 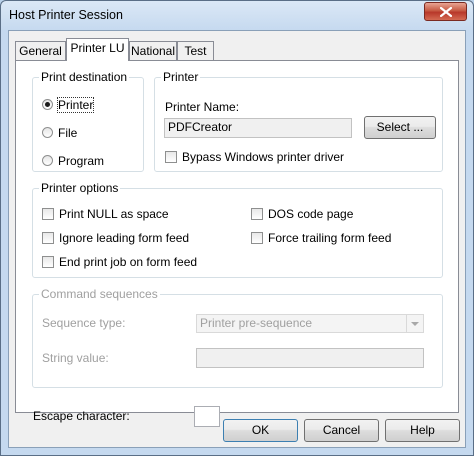 What do you see at coordinates (80, 188) in the screenshot?
I see `printer-options-title: Printer options` at bounding box center [80, 188].